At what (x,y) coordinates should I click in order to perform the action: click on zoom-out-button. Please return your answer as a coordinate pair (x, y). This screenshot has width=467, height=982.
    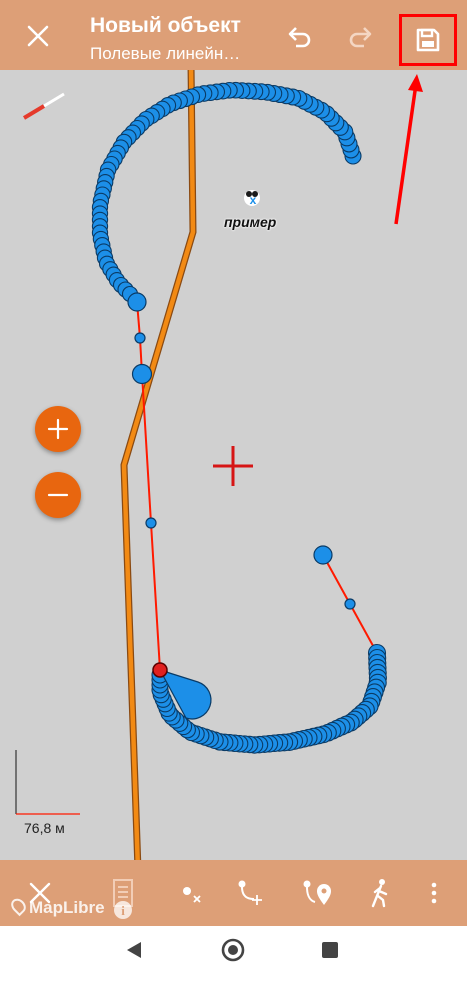
    Looking at the image, I should click on (58, 495).